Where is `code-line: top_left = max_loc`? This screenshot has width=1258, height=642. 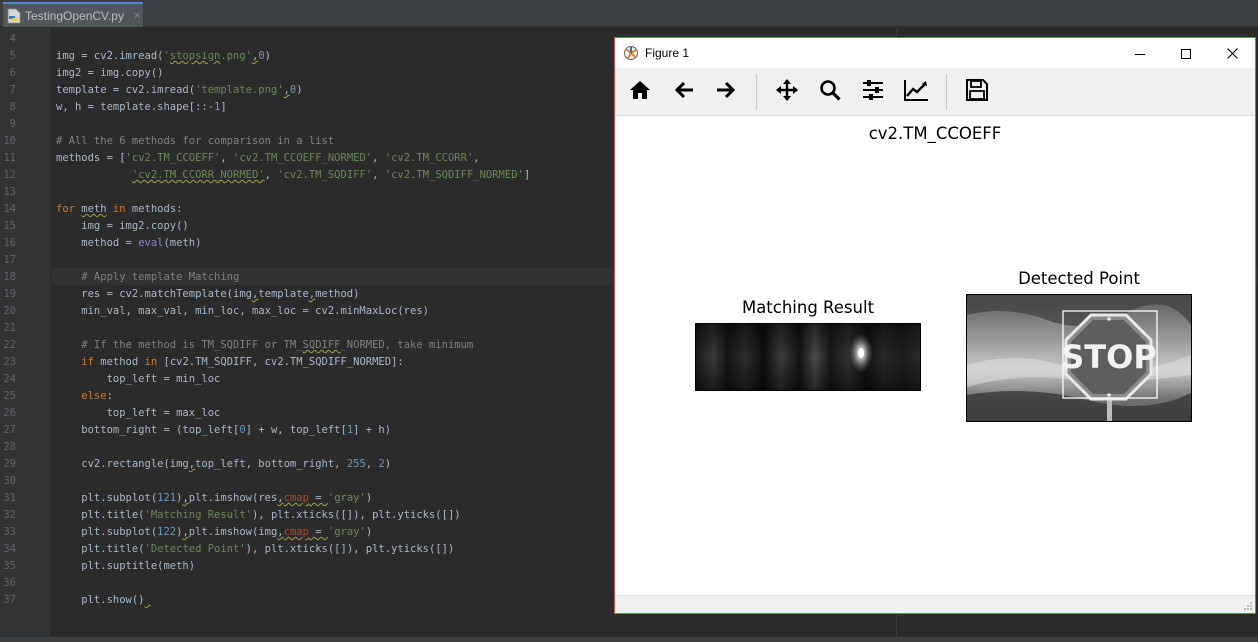
code-line: top_left = max_loc is located at coordinates (138, 413).